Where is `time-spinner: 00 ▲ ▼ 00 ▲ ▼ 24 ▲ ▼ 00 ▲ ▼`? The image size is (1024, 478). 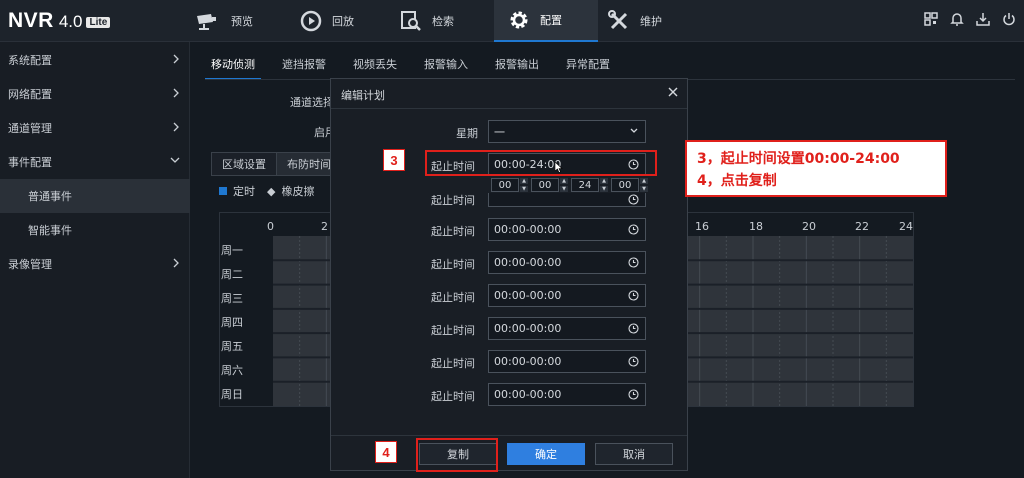
time-spinner: 00 ▲ ▼ 00 ▲ ▼ 24 ▲ ▼ 00 ▲ ▼ is located at coordinates (571, 185).